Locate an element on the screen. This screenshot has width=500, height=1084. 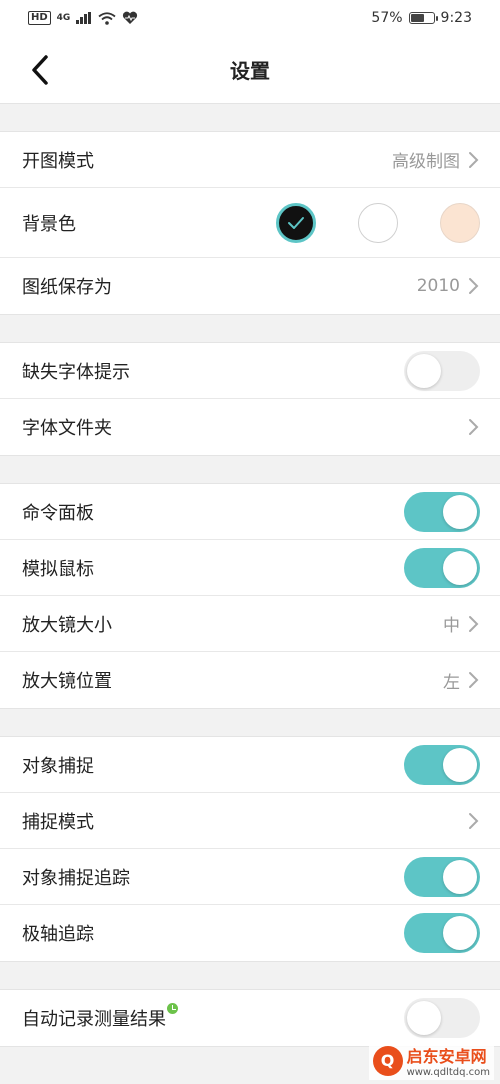
watermark-url: www.qdltdq.com is located at coordinates (448, 1072).